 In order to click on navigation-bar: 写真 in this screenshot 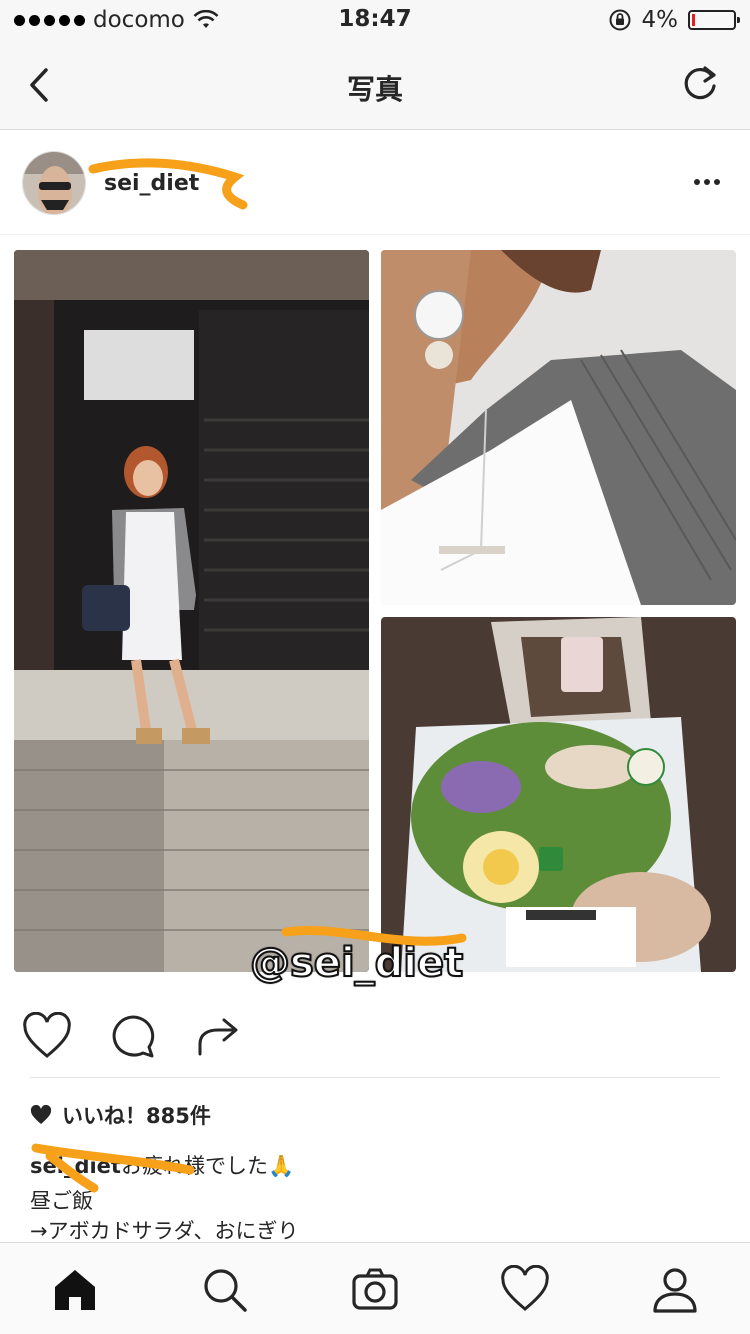, I will do `click(375, 85)`.